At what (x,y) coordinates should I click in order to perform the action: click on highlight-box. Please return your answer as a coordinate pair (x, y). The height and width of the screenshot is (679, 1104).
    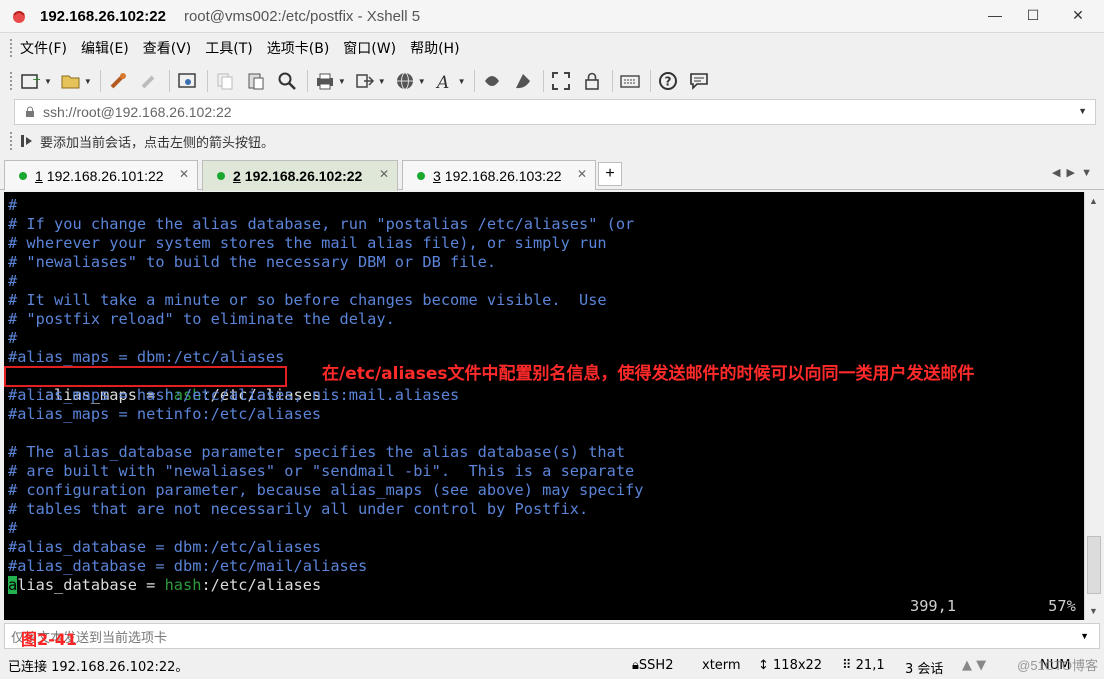
    Looking at the image, I should click on (145, 376).